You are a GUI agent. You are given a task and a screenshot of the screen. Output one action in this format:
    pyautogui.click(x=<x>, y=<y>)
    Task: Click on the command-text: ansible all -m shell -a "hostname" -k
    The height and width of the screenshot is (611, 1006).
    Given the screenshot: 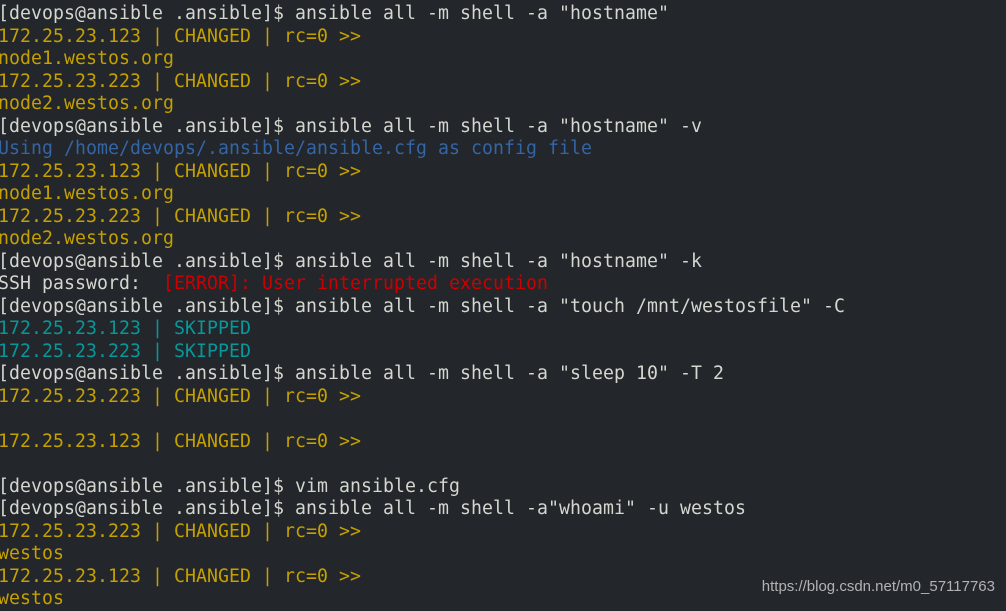 What is the action you would take?
    pyautogui.click(x=498, y=261)
    